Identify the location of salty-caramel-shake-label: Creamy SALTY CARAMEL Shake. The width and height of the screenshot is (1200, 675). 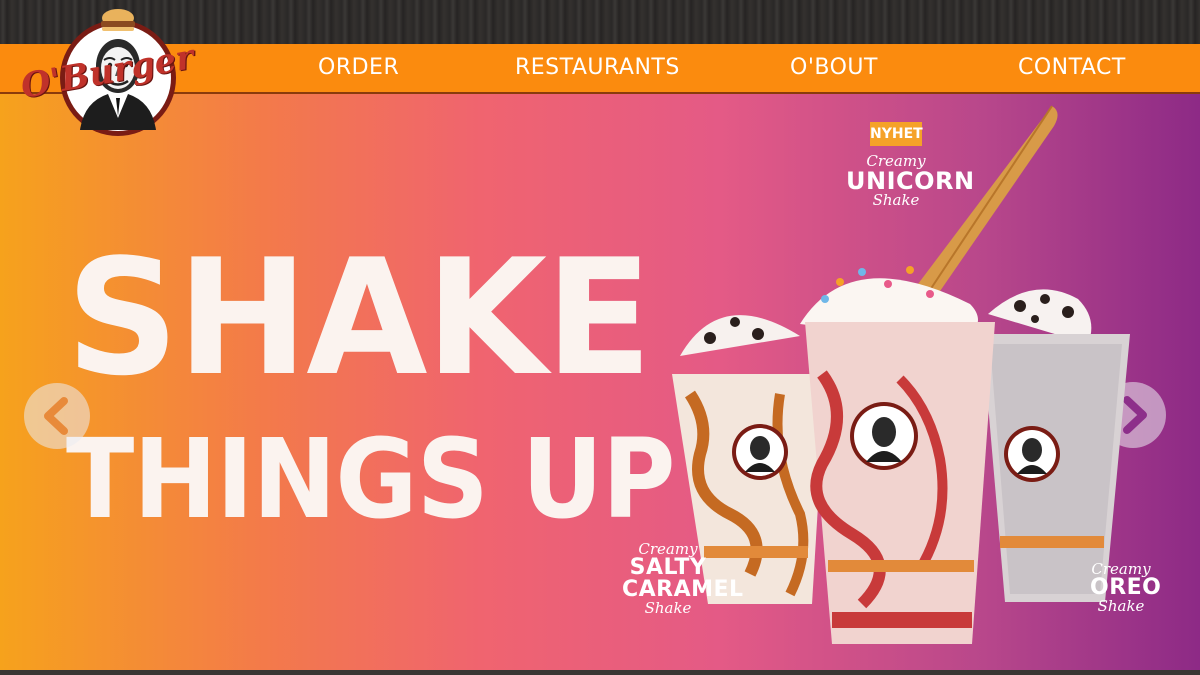
(683, 579).